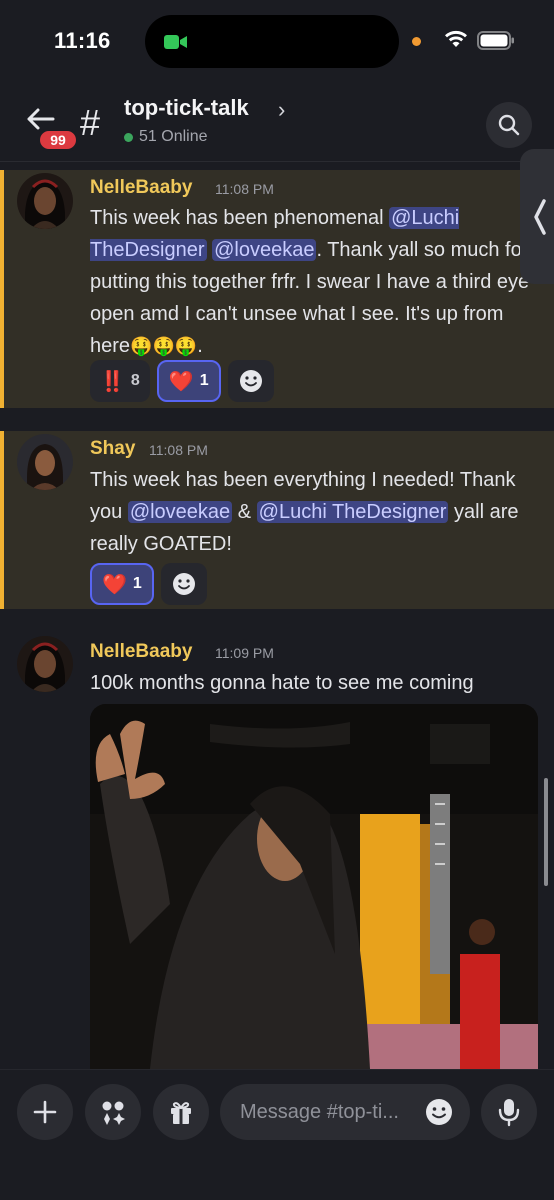  What do you see at coordinates (112, 449) in the screenshot?
I see `author-name: Shay` at bounding box center [112, 449].